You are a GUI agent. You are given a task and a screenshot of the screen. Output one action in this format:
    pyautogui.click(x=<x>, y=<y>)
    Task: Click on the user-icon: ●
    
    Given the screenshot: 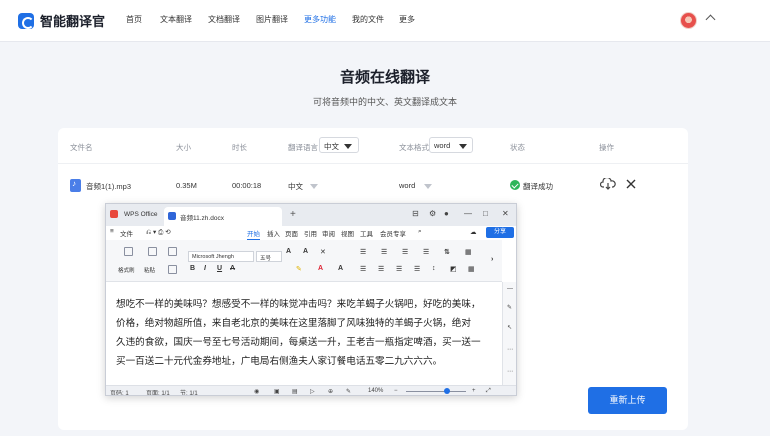 What is the action you would take?
    pyautogui.click(x=446, y=213)
    